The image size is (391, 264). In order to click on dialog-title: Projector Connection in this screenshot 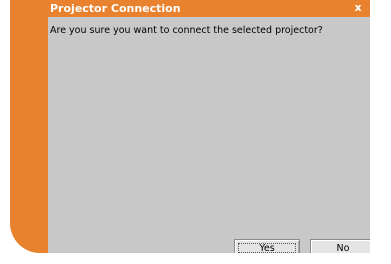, I will do `click(115, 8)`.